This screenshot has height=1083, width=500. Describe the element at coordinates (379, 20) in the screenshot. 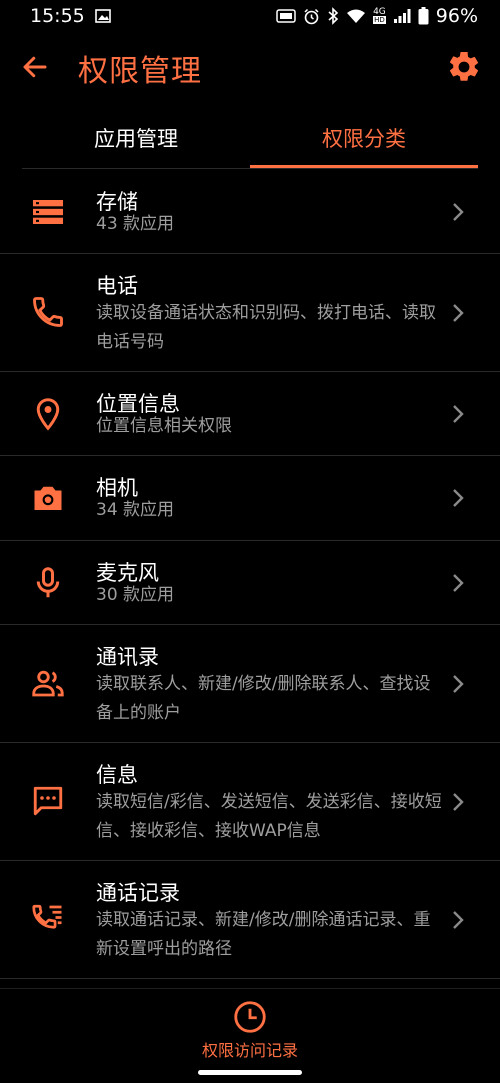

I see `network-hd-badge: HD` at that location.